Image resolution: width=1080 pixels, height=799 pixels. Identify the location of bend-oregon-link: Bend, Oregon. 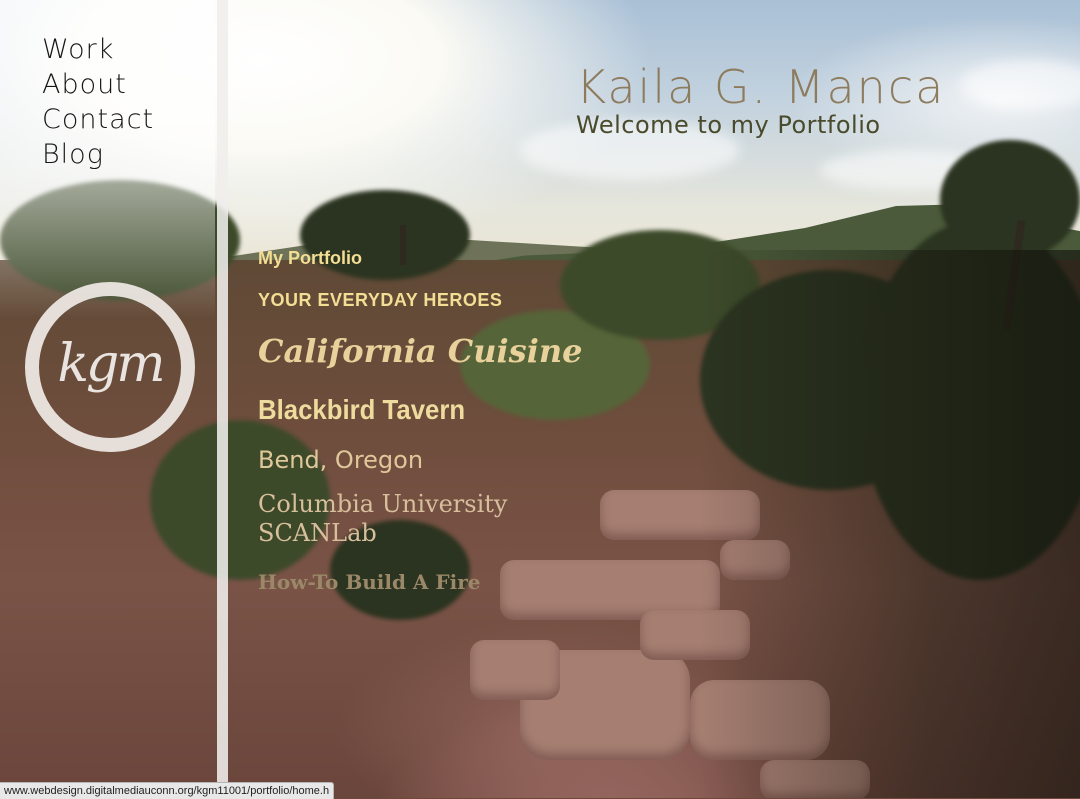
(340, 460).